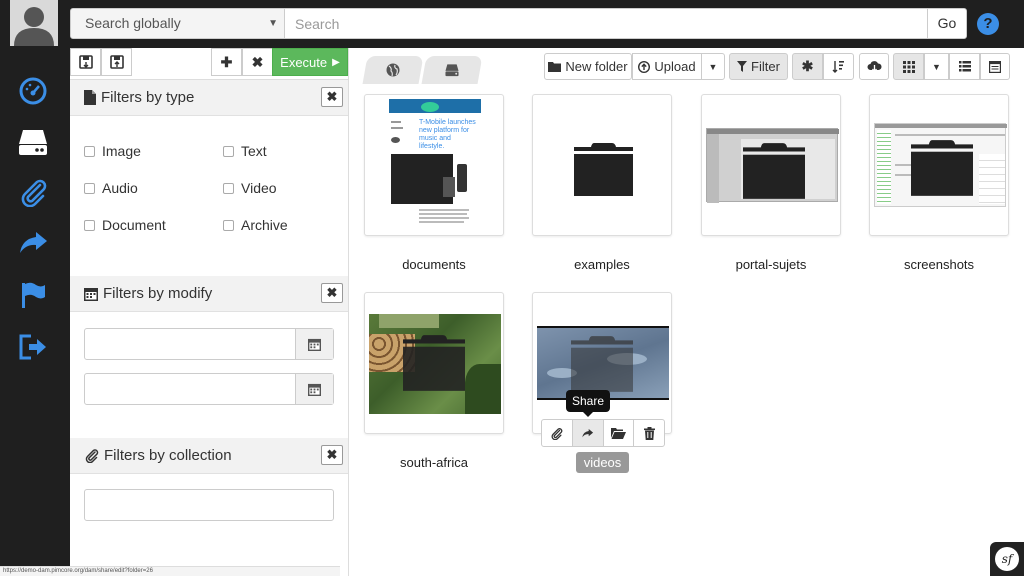 This screenshot has height=576, width=1024. What do you see at coordinates (158, 293) in the screenshot?
I see `filters-by-modify-title: Filters by modify` at bounding box center [158, 293].